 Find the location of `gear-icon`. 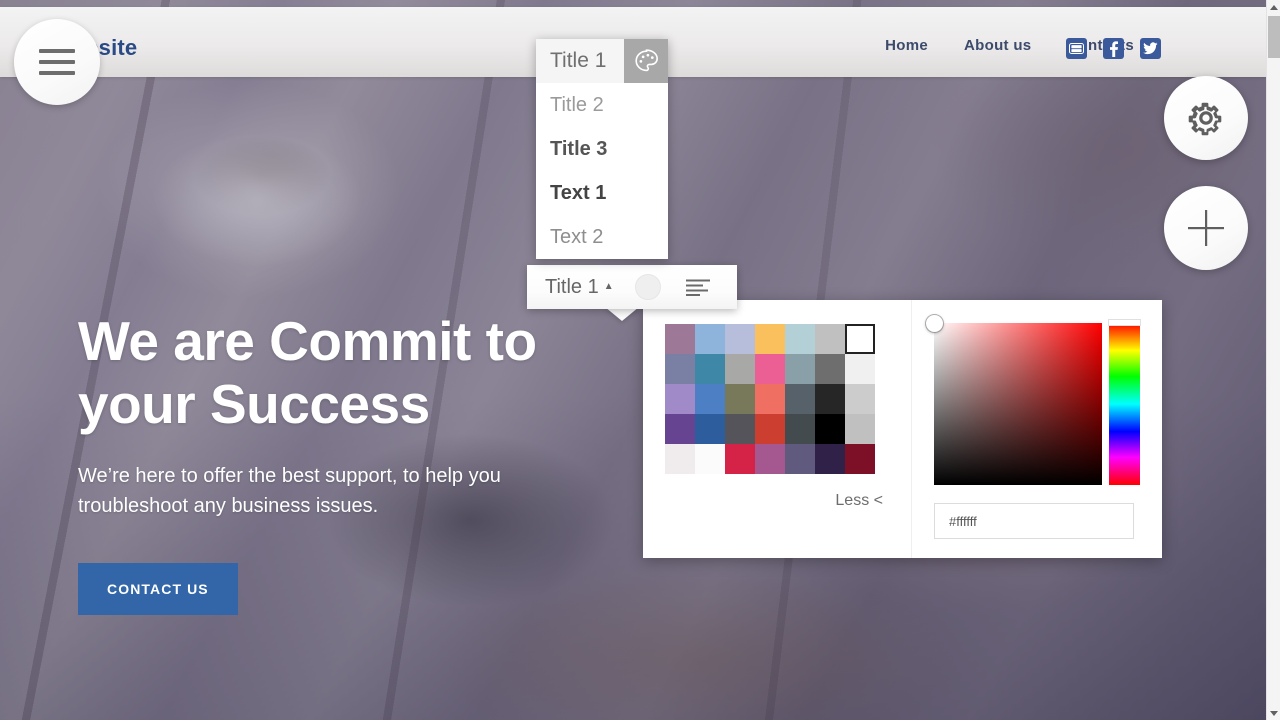

gear-icon is located at coordinates (1206, 118).